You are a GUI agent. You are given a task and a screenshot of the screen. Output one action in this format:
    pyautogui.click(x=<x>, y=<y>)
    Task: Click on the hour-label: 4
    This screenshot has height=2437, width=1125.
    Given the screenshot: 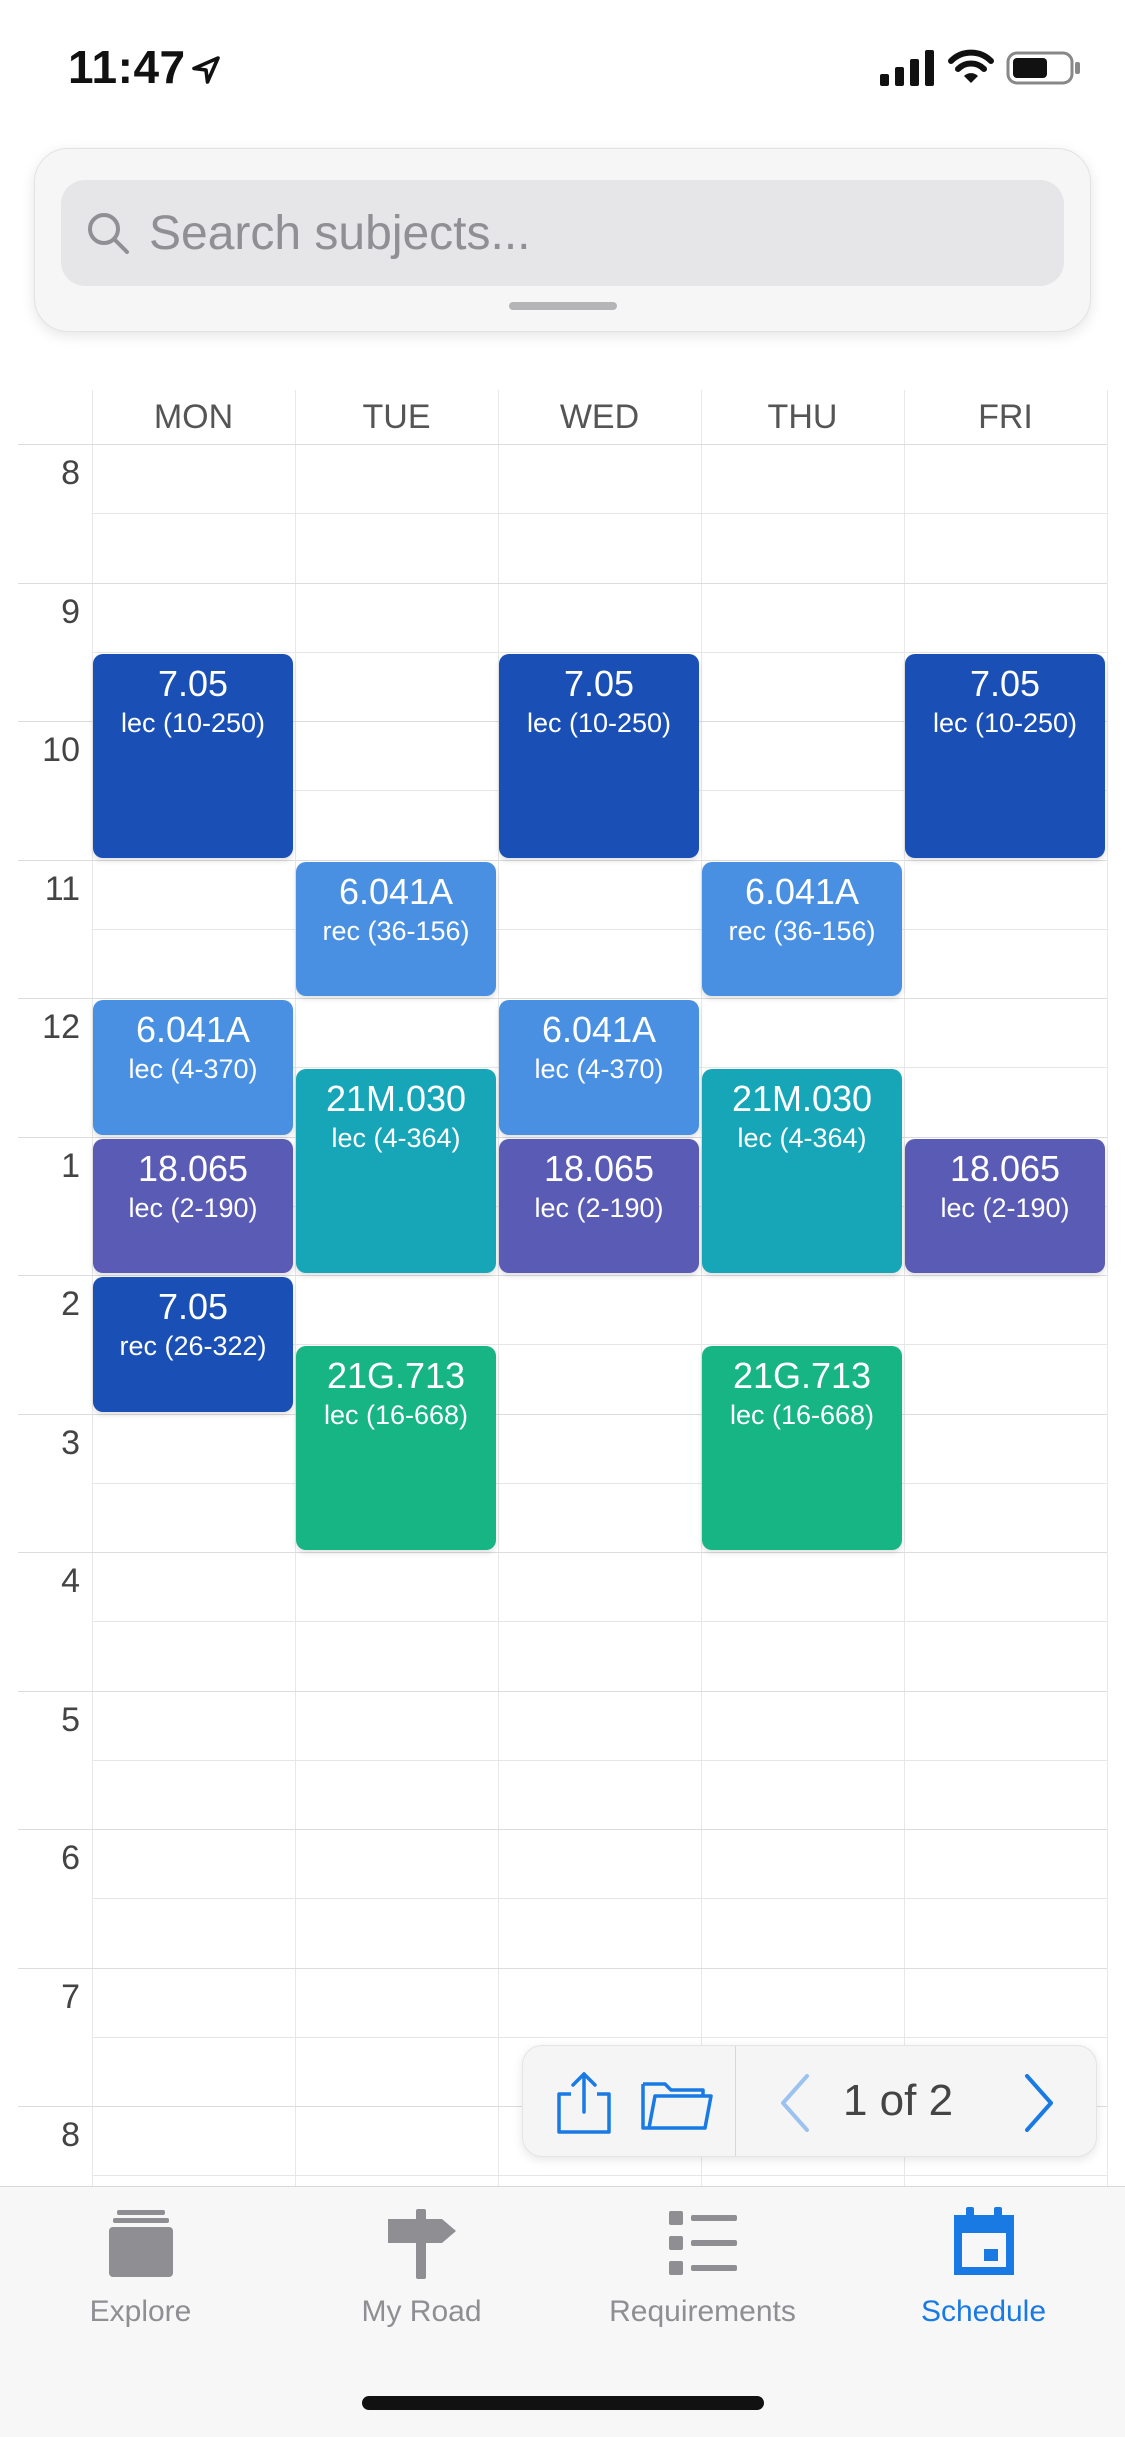 What is the action you would take?
    pyautogui.click(x=70, y=1581)
    